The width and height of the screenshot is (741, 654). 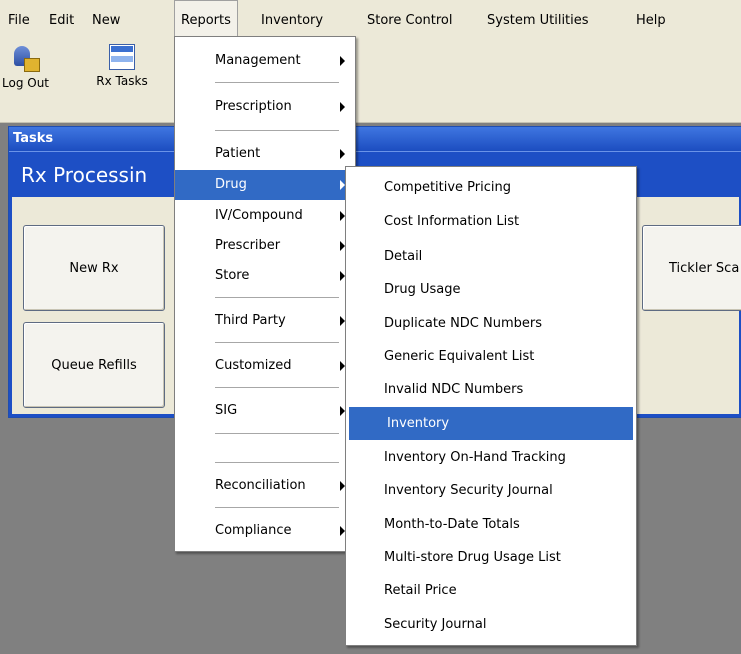 What do you see at coordinates (26, 83) in the screenshot?
I see `logout-label: Log Out` at bounding box center [26, 83].